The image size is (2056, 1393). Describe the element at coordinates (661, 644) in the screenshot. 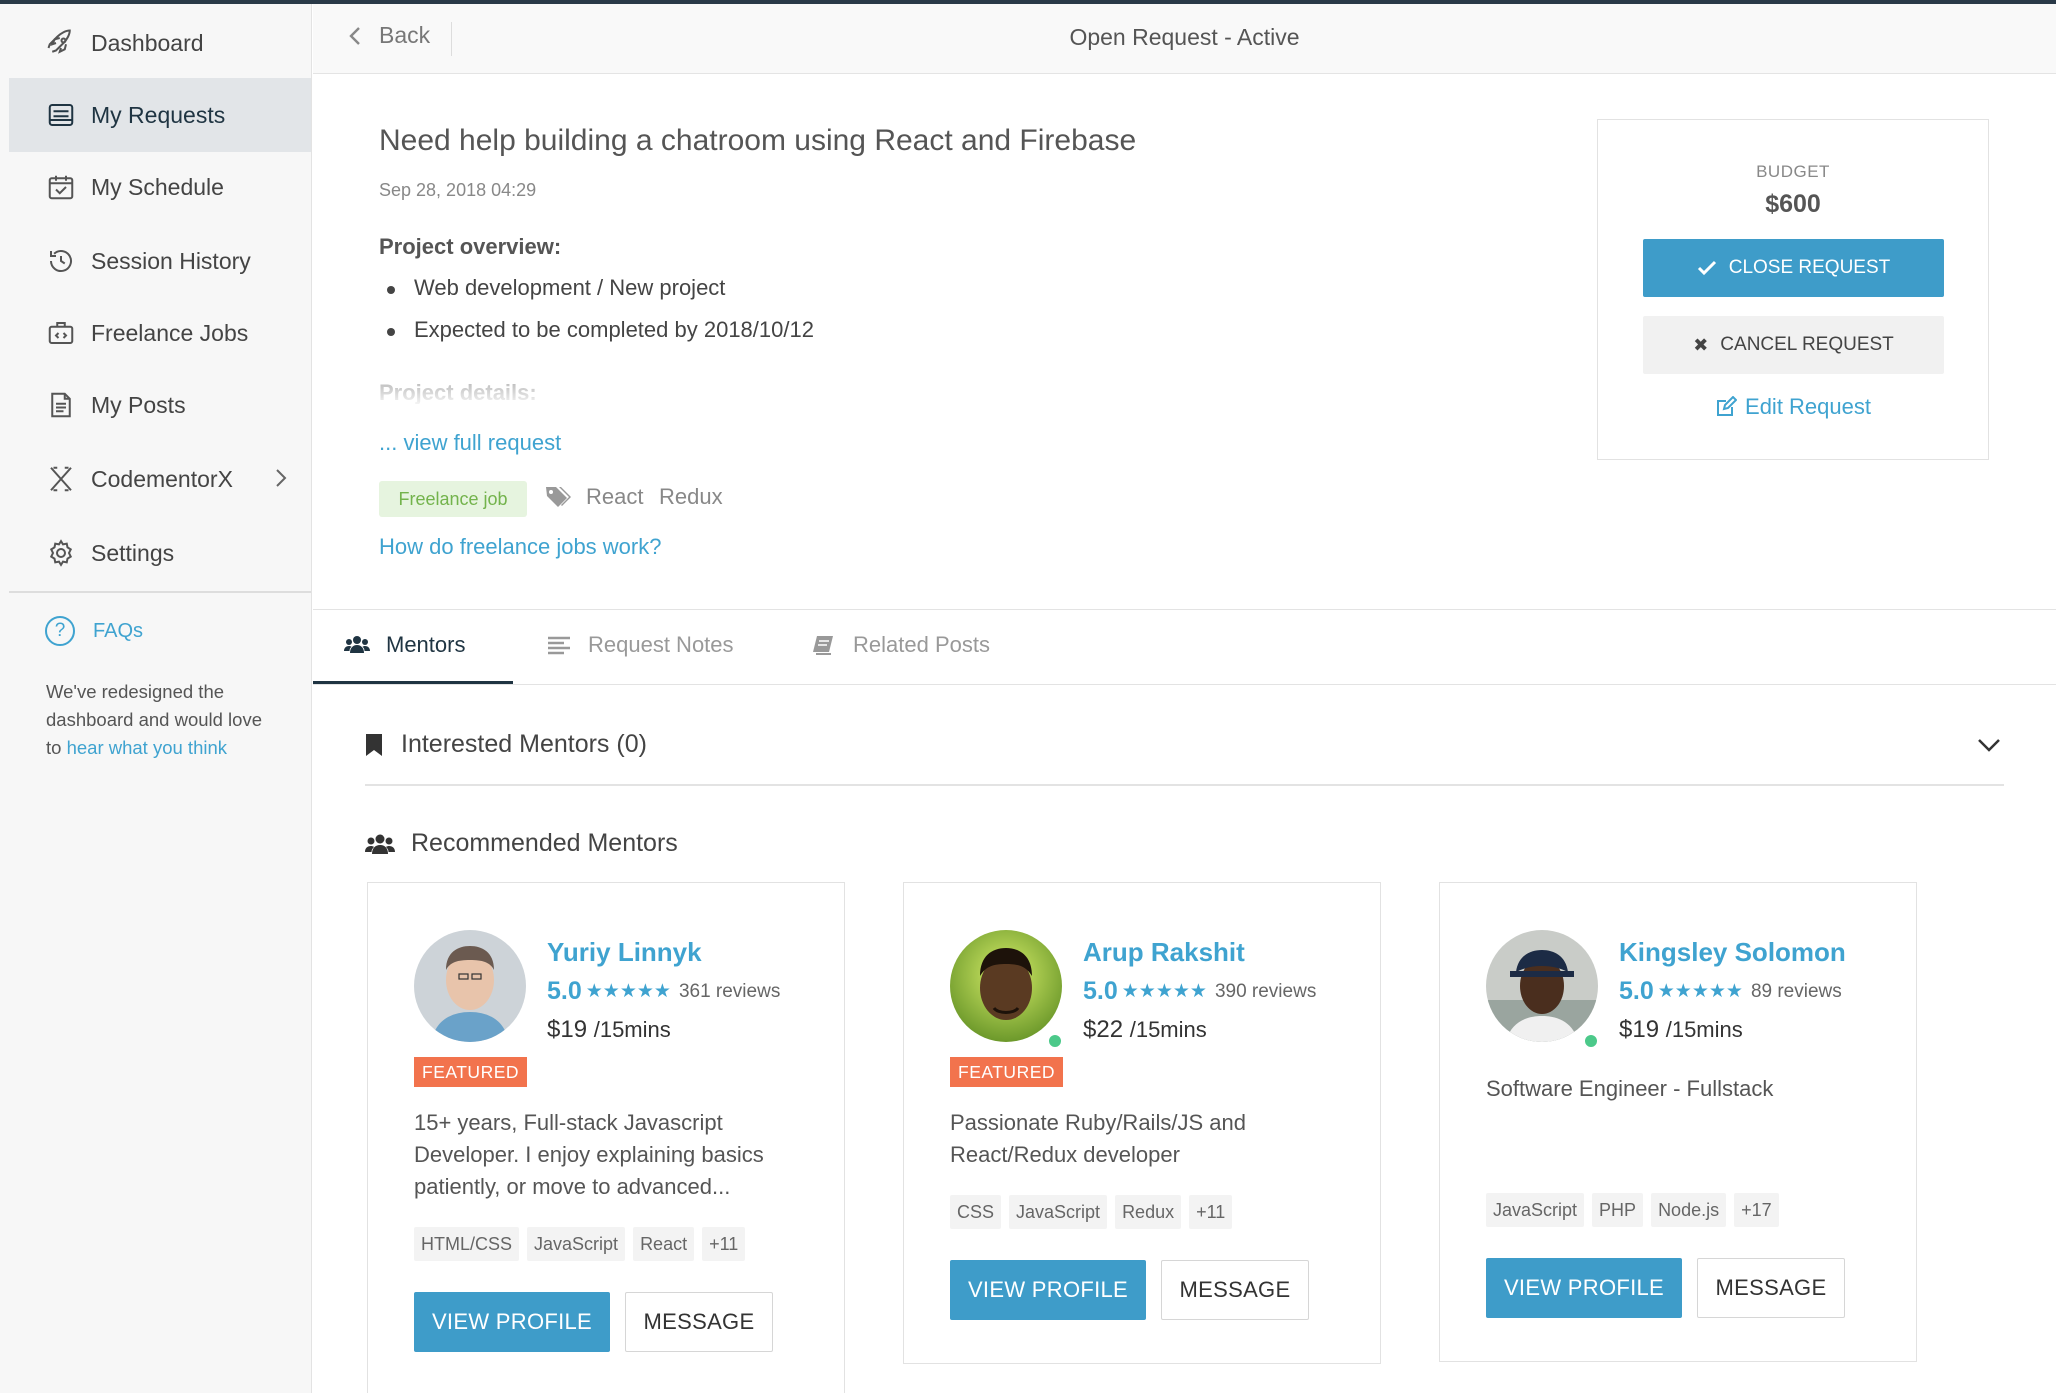

I see `tab-label: Request Notes` at that location.